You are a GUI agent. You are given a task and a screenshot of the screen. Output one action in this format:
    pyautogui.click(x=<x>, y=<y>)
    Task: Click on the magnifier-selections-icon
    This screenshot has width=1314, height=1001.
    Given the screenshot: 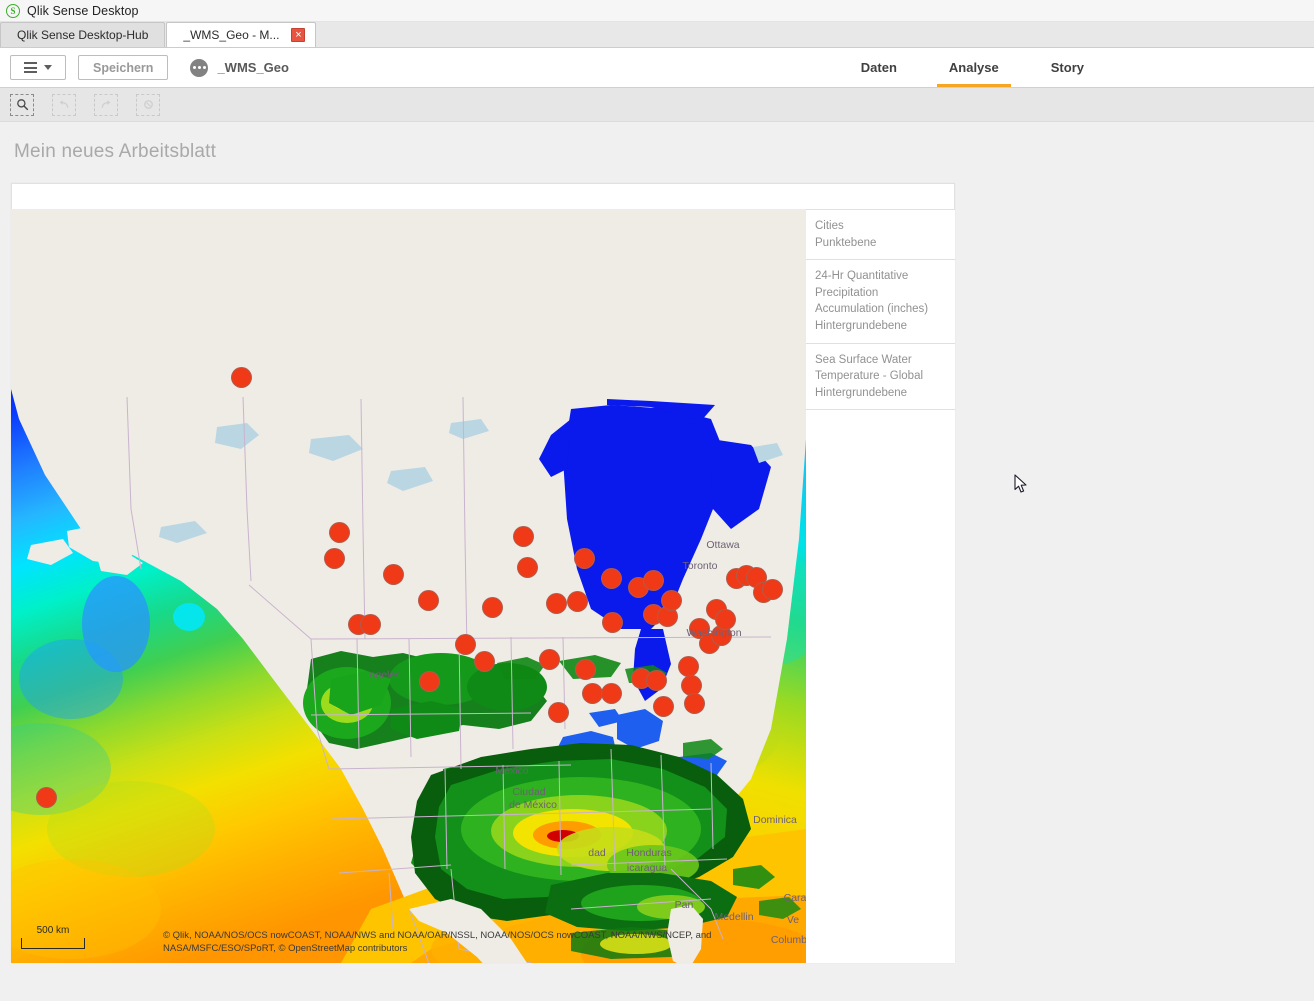 What is the action you would take?
    pyautogui.click(x=22, y=105)
    